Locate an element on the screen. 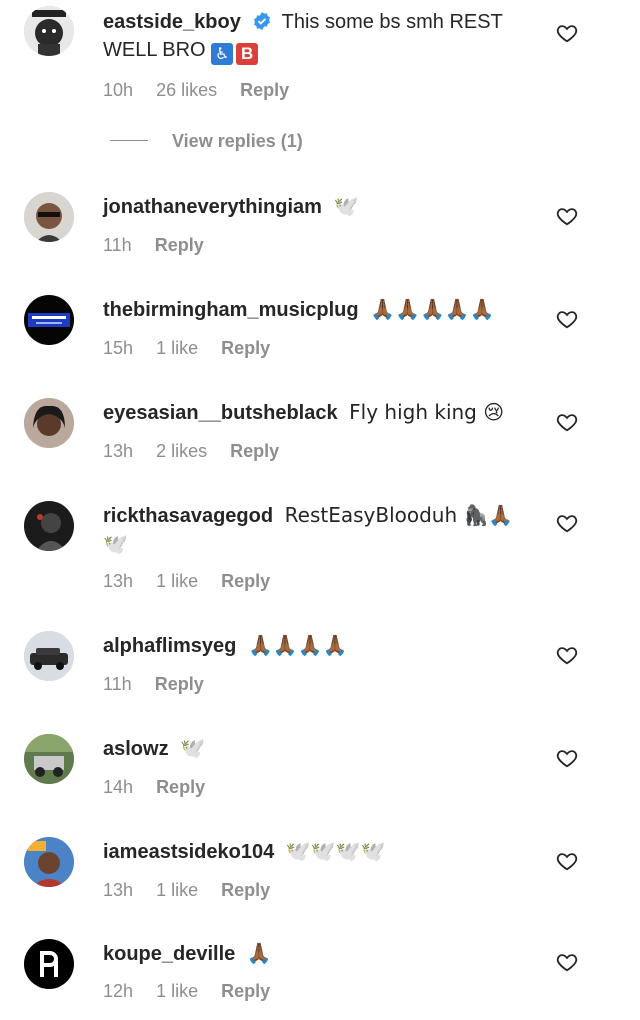 Image resolution: width=640 pixels, height=1020 pixels. username: alphaflimsyeg is located at coordinates (169, 646).